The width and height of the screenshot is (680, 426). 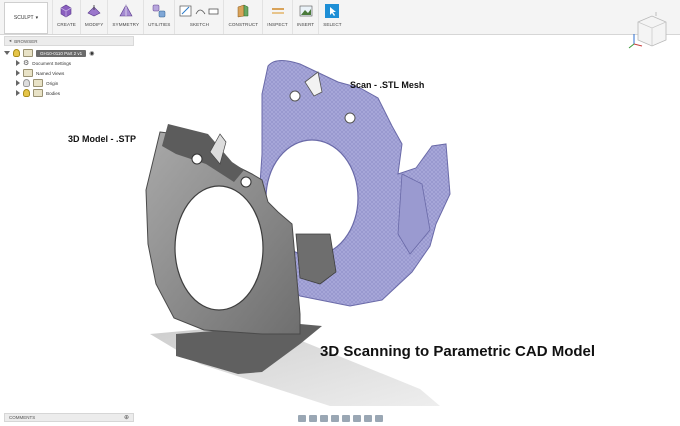 What do you see at coordinates (66, 24) in the screenshot?
I see `create-label: CREATE` at bounding box center [66, 24].